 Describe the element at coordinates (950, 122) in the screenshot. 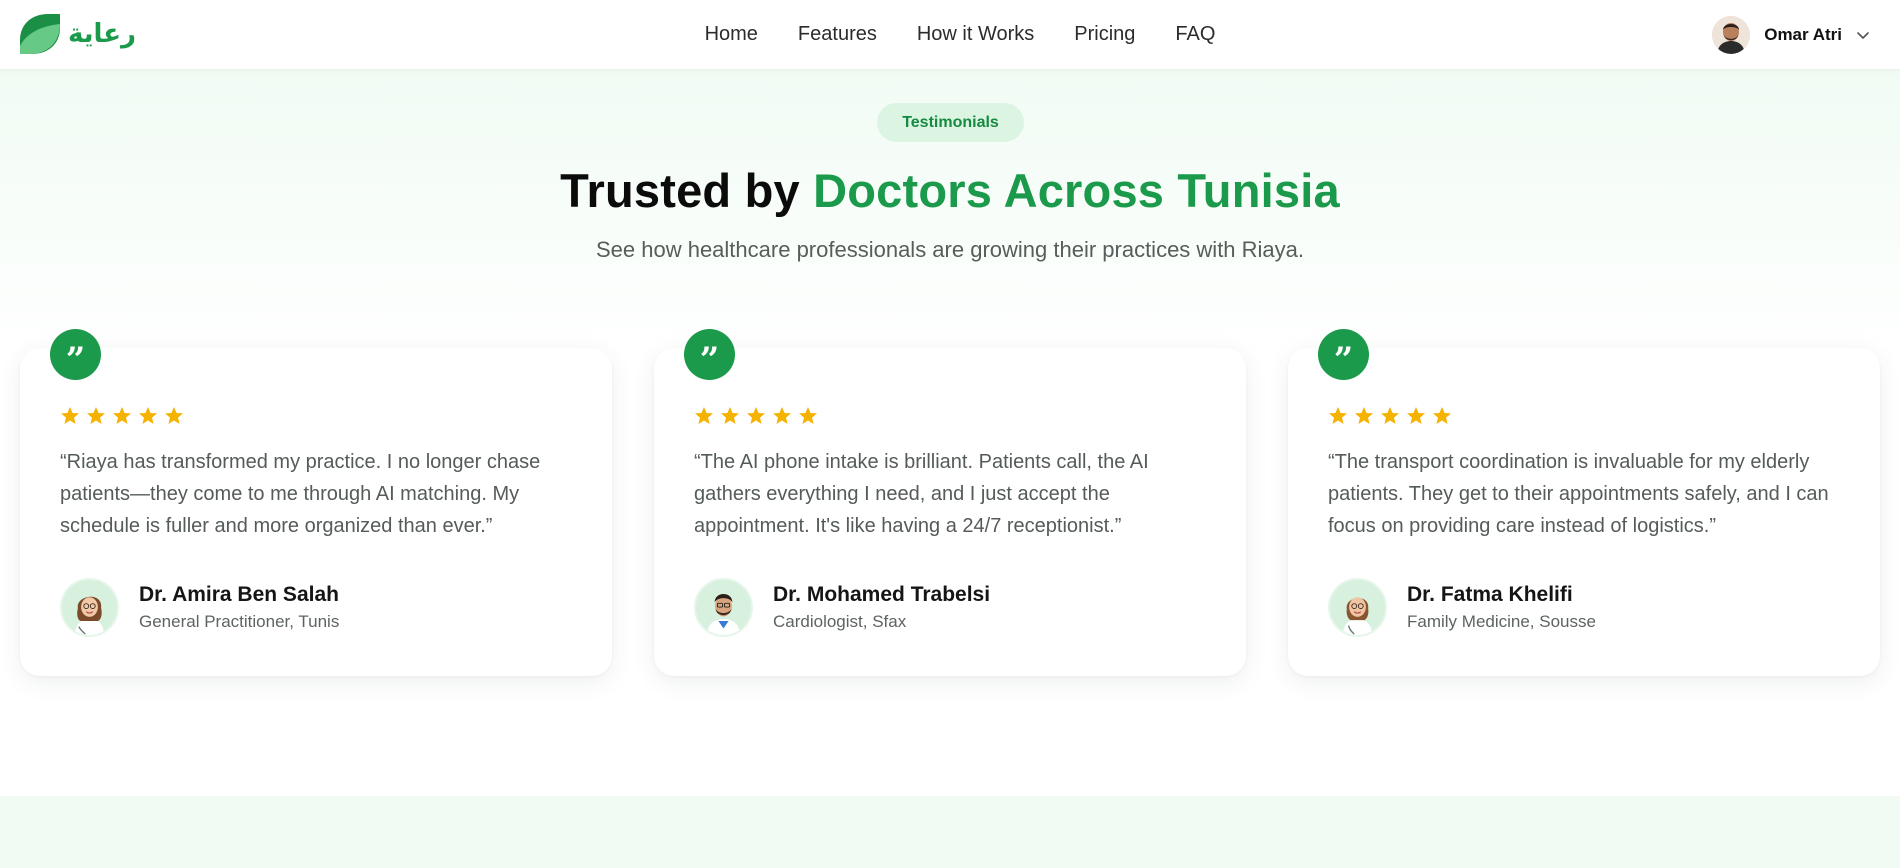

I see `section-badge: Testimonials` at that location.